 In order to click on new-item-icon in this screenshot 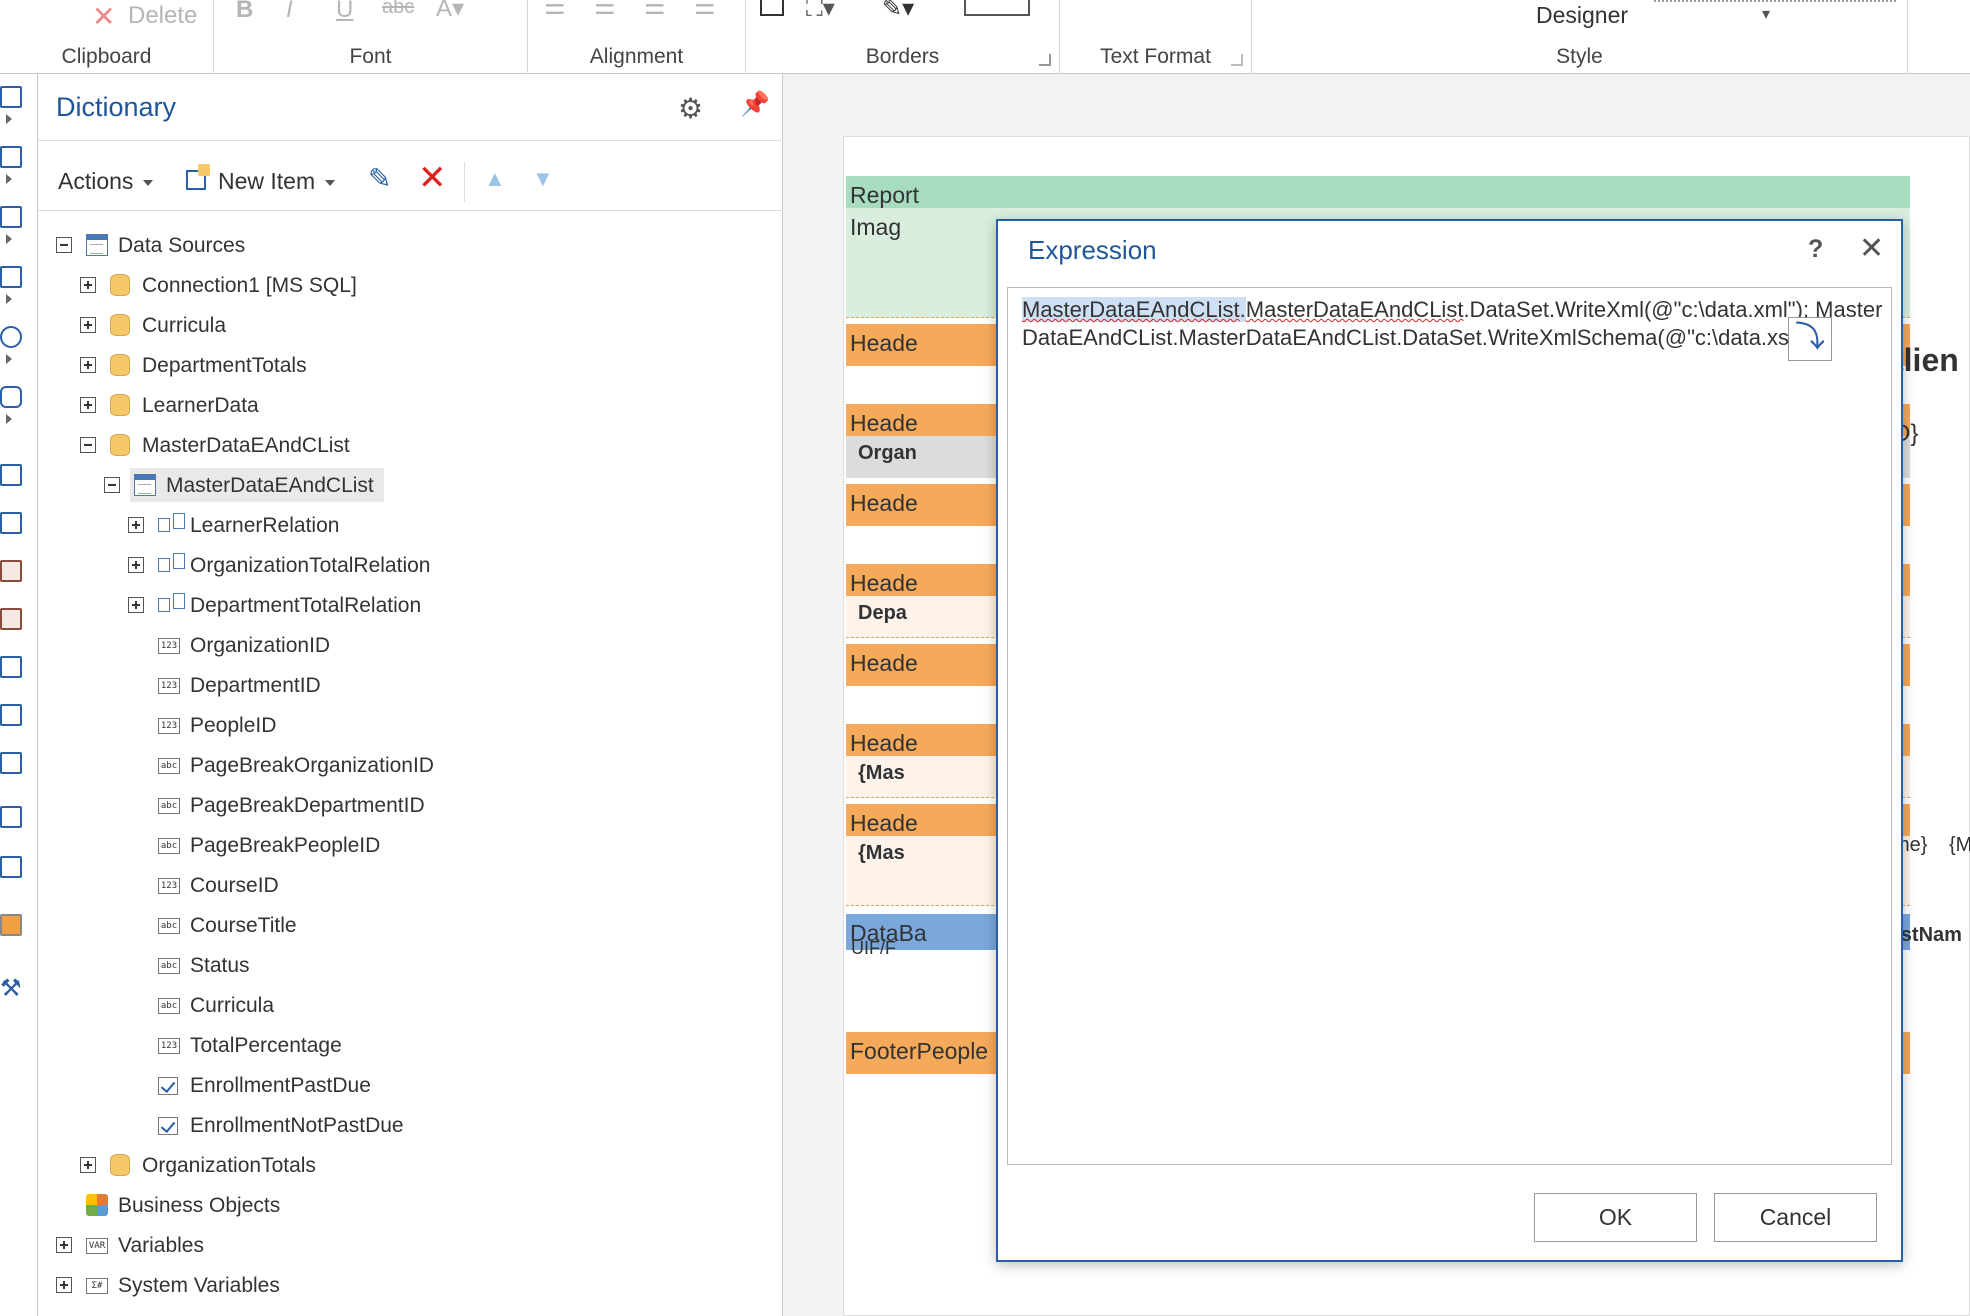, I will do `click(201, 179)`.